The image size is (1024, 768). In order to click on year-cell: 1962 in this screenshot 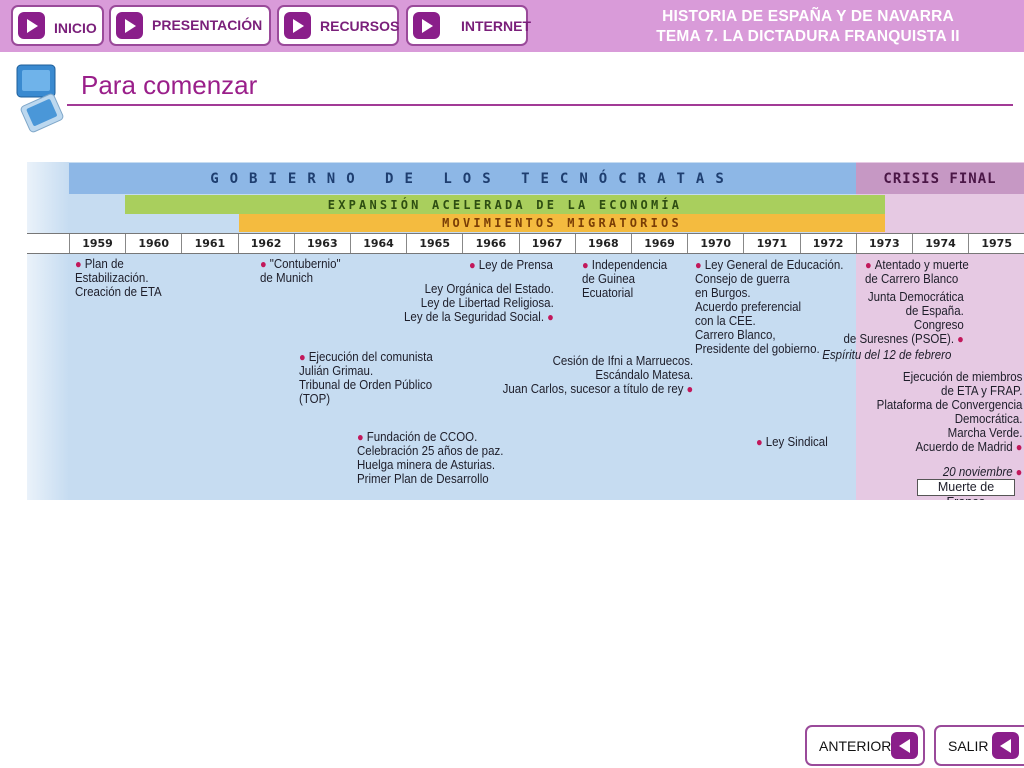, I will do `click(265, 243)`.